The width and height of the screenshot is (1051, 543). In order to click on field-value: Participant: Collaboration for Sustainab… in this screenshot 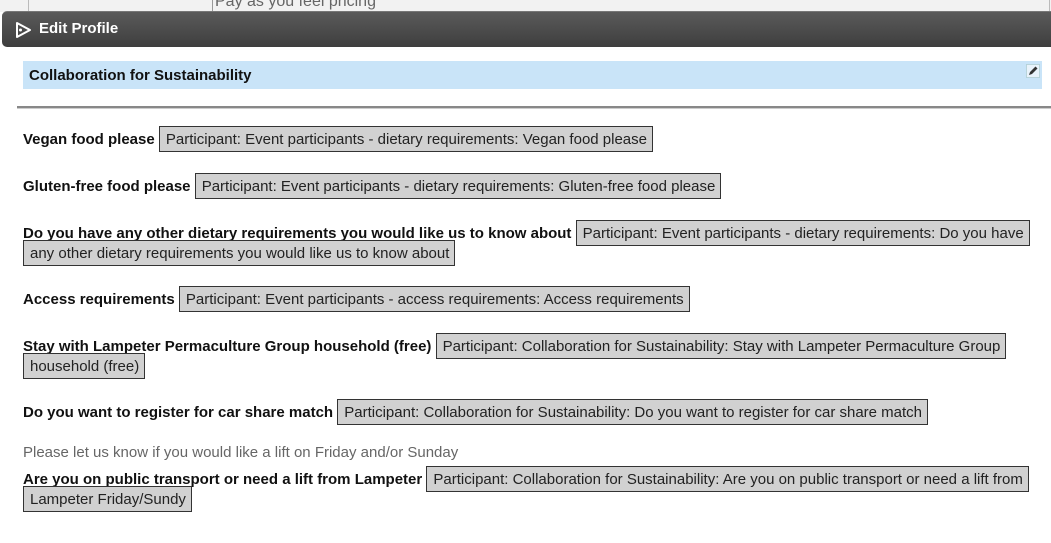, I will do `click(633, 412)`.